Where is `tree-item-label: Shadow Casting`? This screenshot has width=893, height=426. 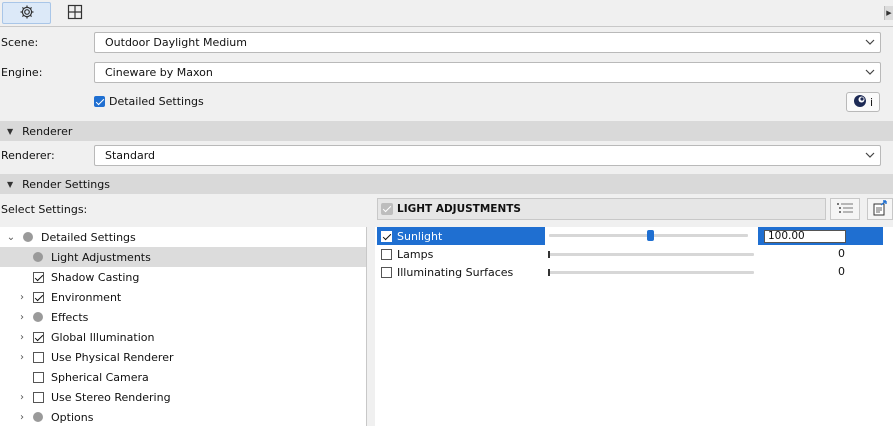
tree-item-label: Shadow Casting is located at coordinates (95, 277).